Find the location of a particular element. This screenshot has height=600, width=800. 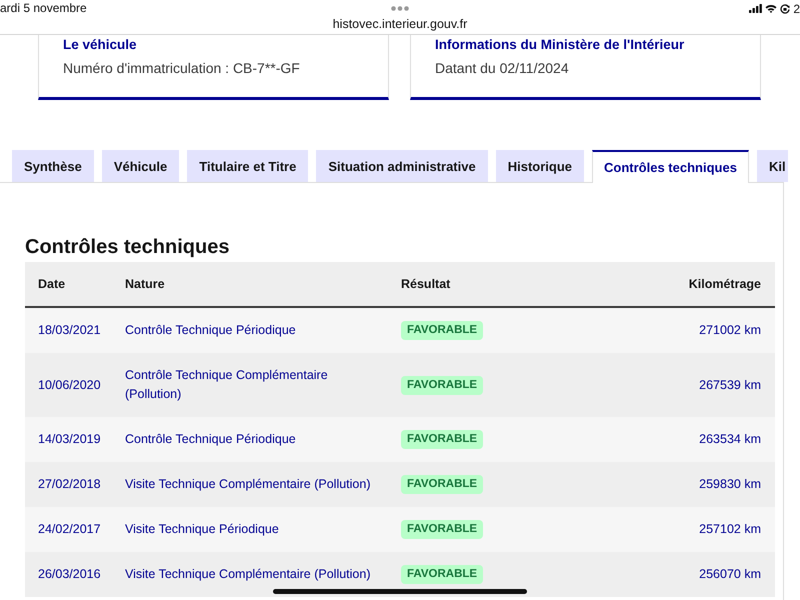

table-cell-text: 18/03/2021 is located at coordinates (69, 330).